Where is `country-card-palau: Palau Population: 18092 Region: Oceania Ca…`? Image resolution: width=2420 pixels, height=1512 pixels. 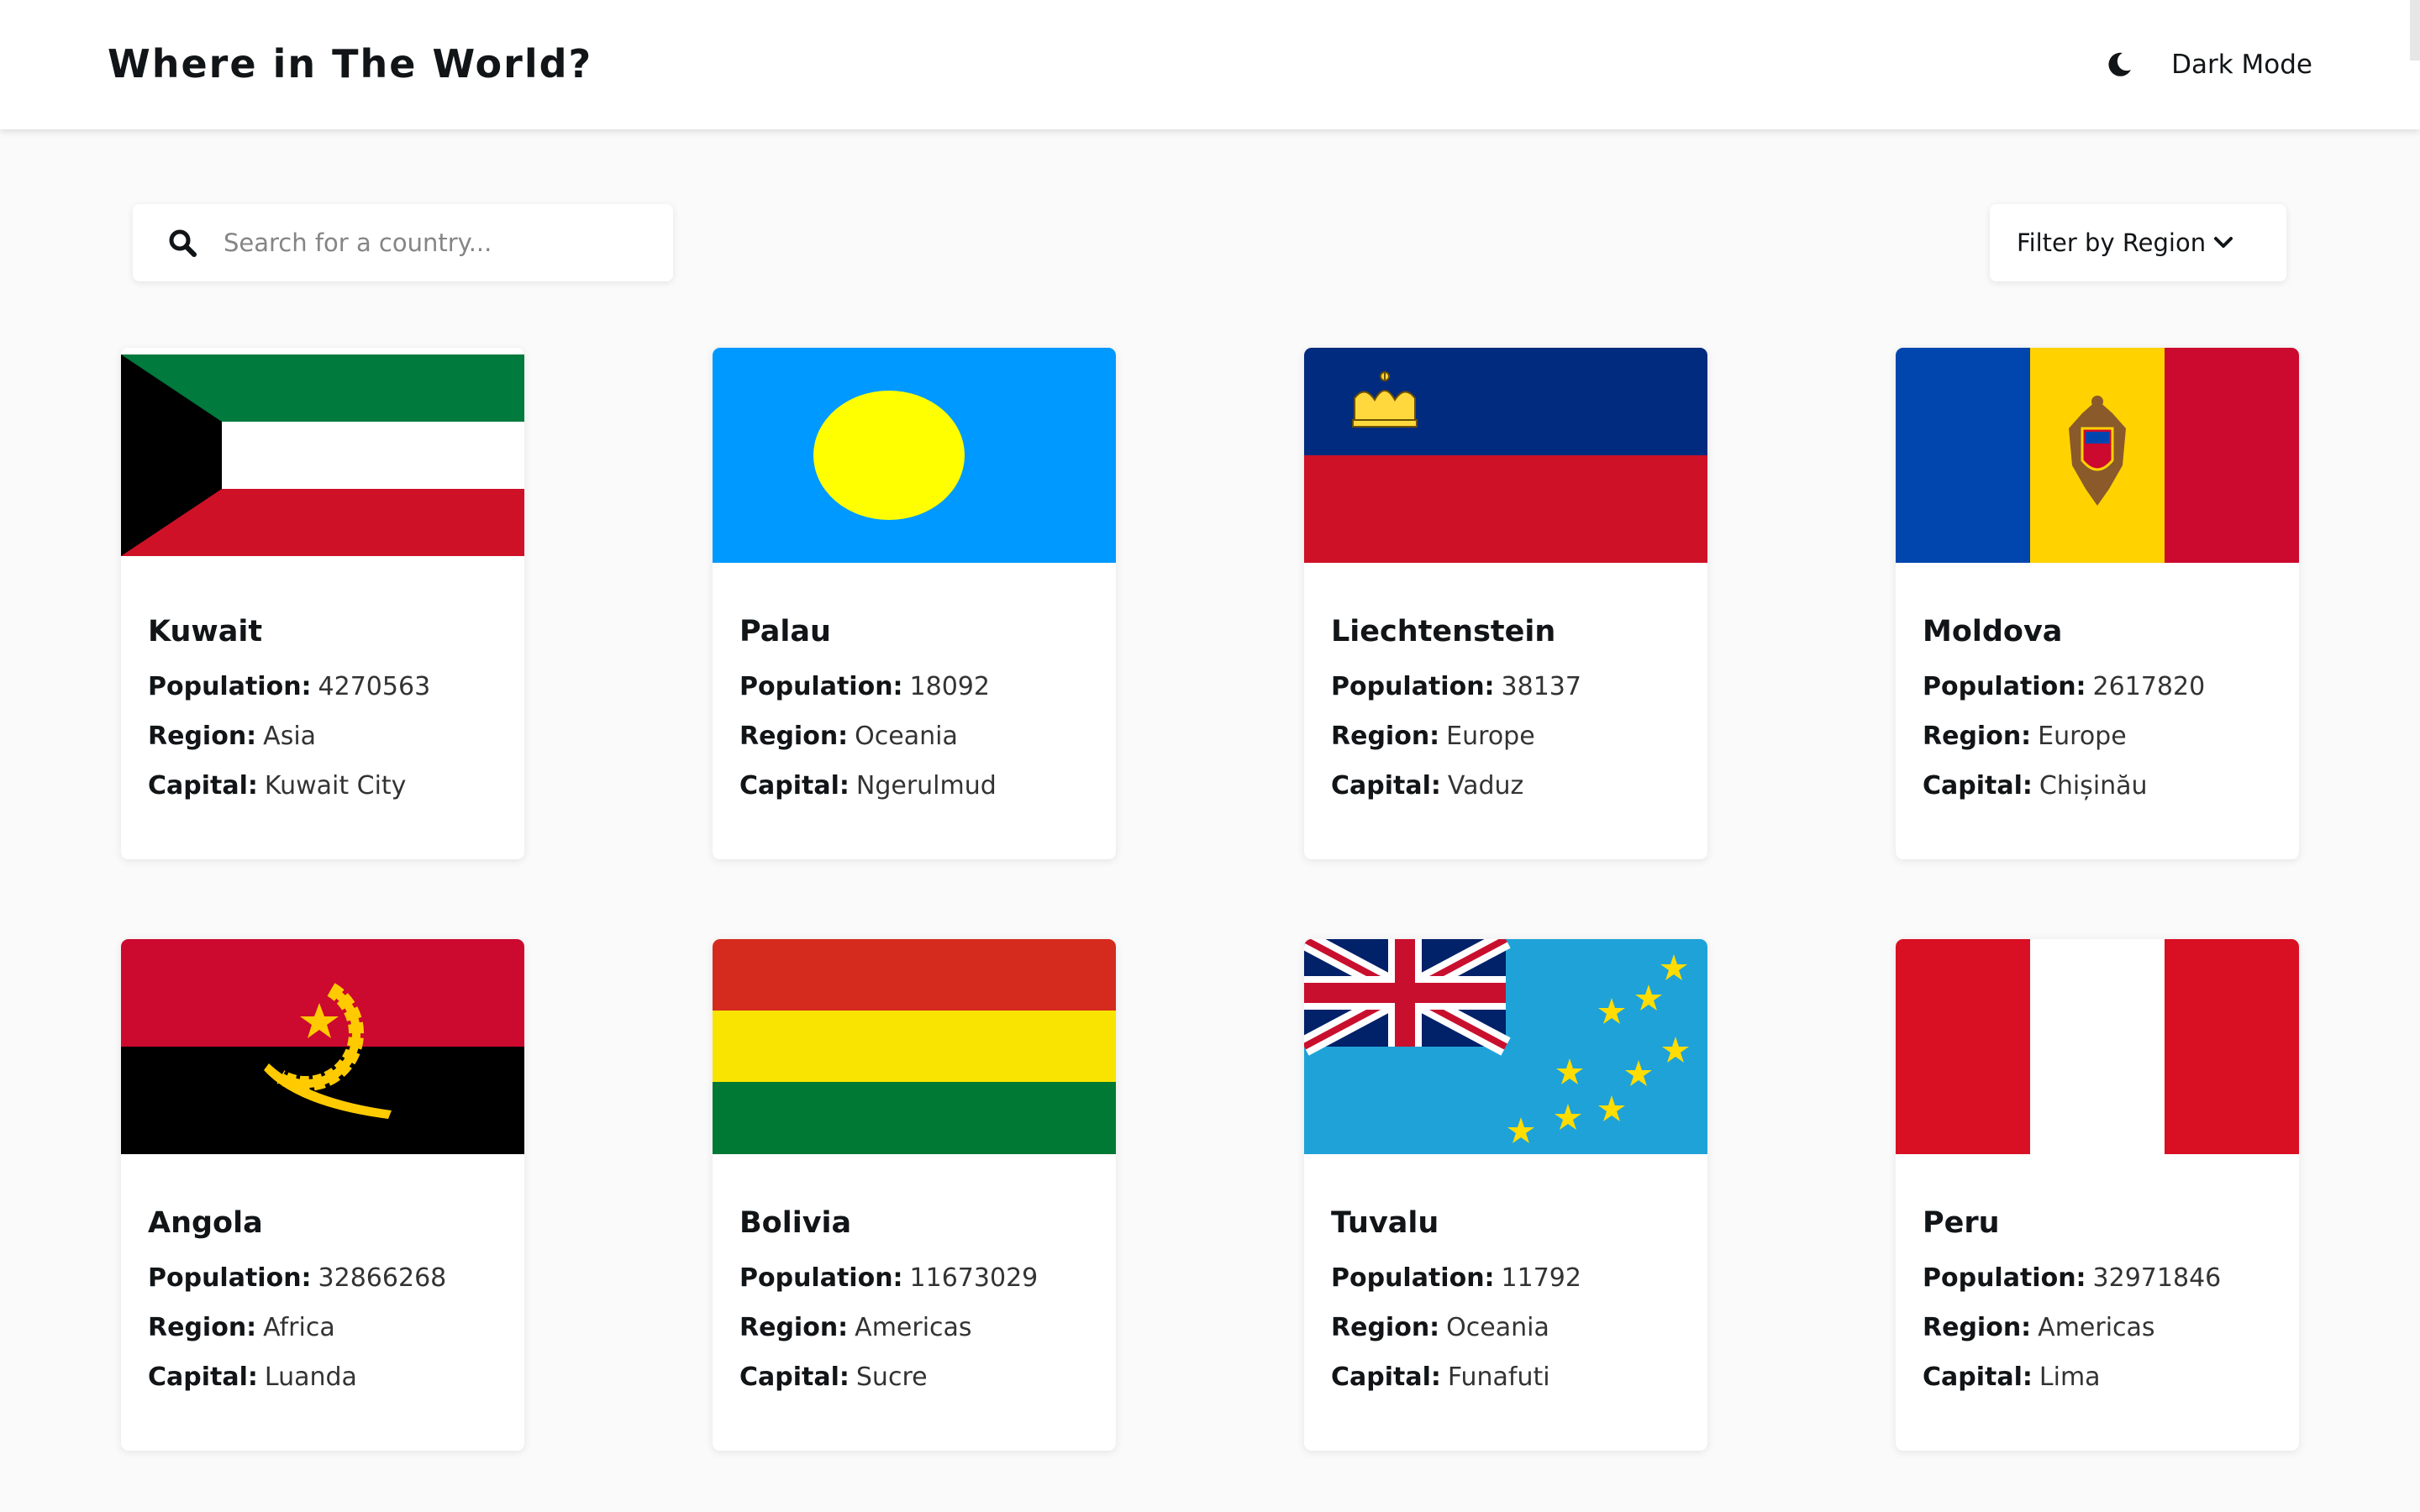 country-card-palau: Palau Population: 18092 Region: Oceania Ca… is located at coordinates (914, 603).